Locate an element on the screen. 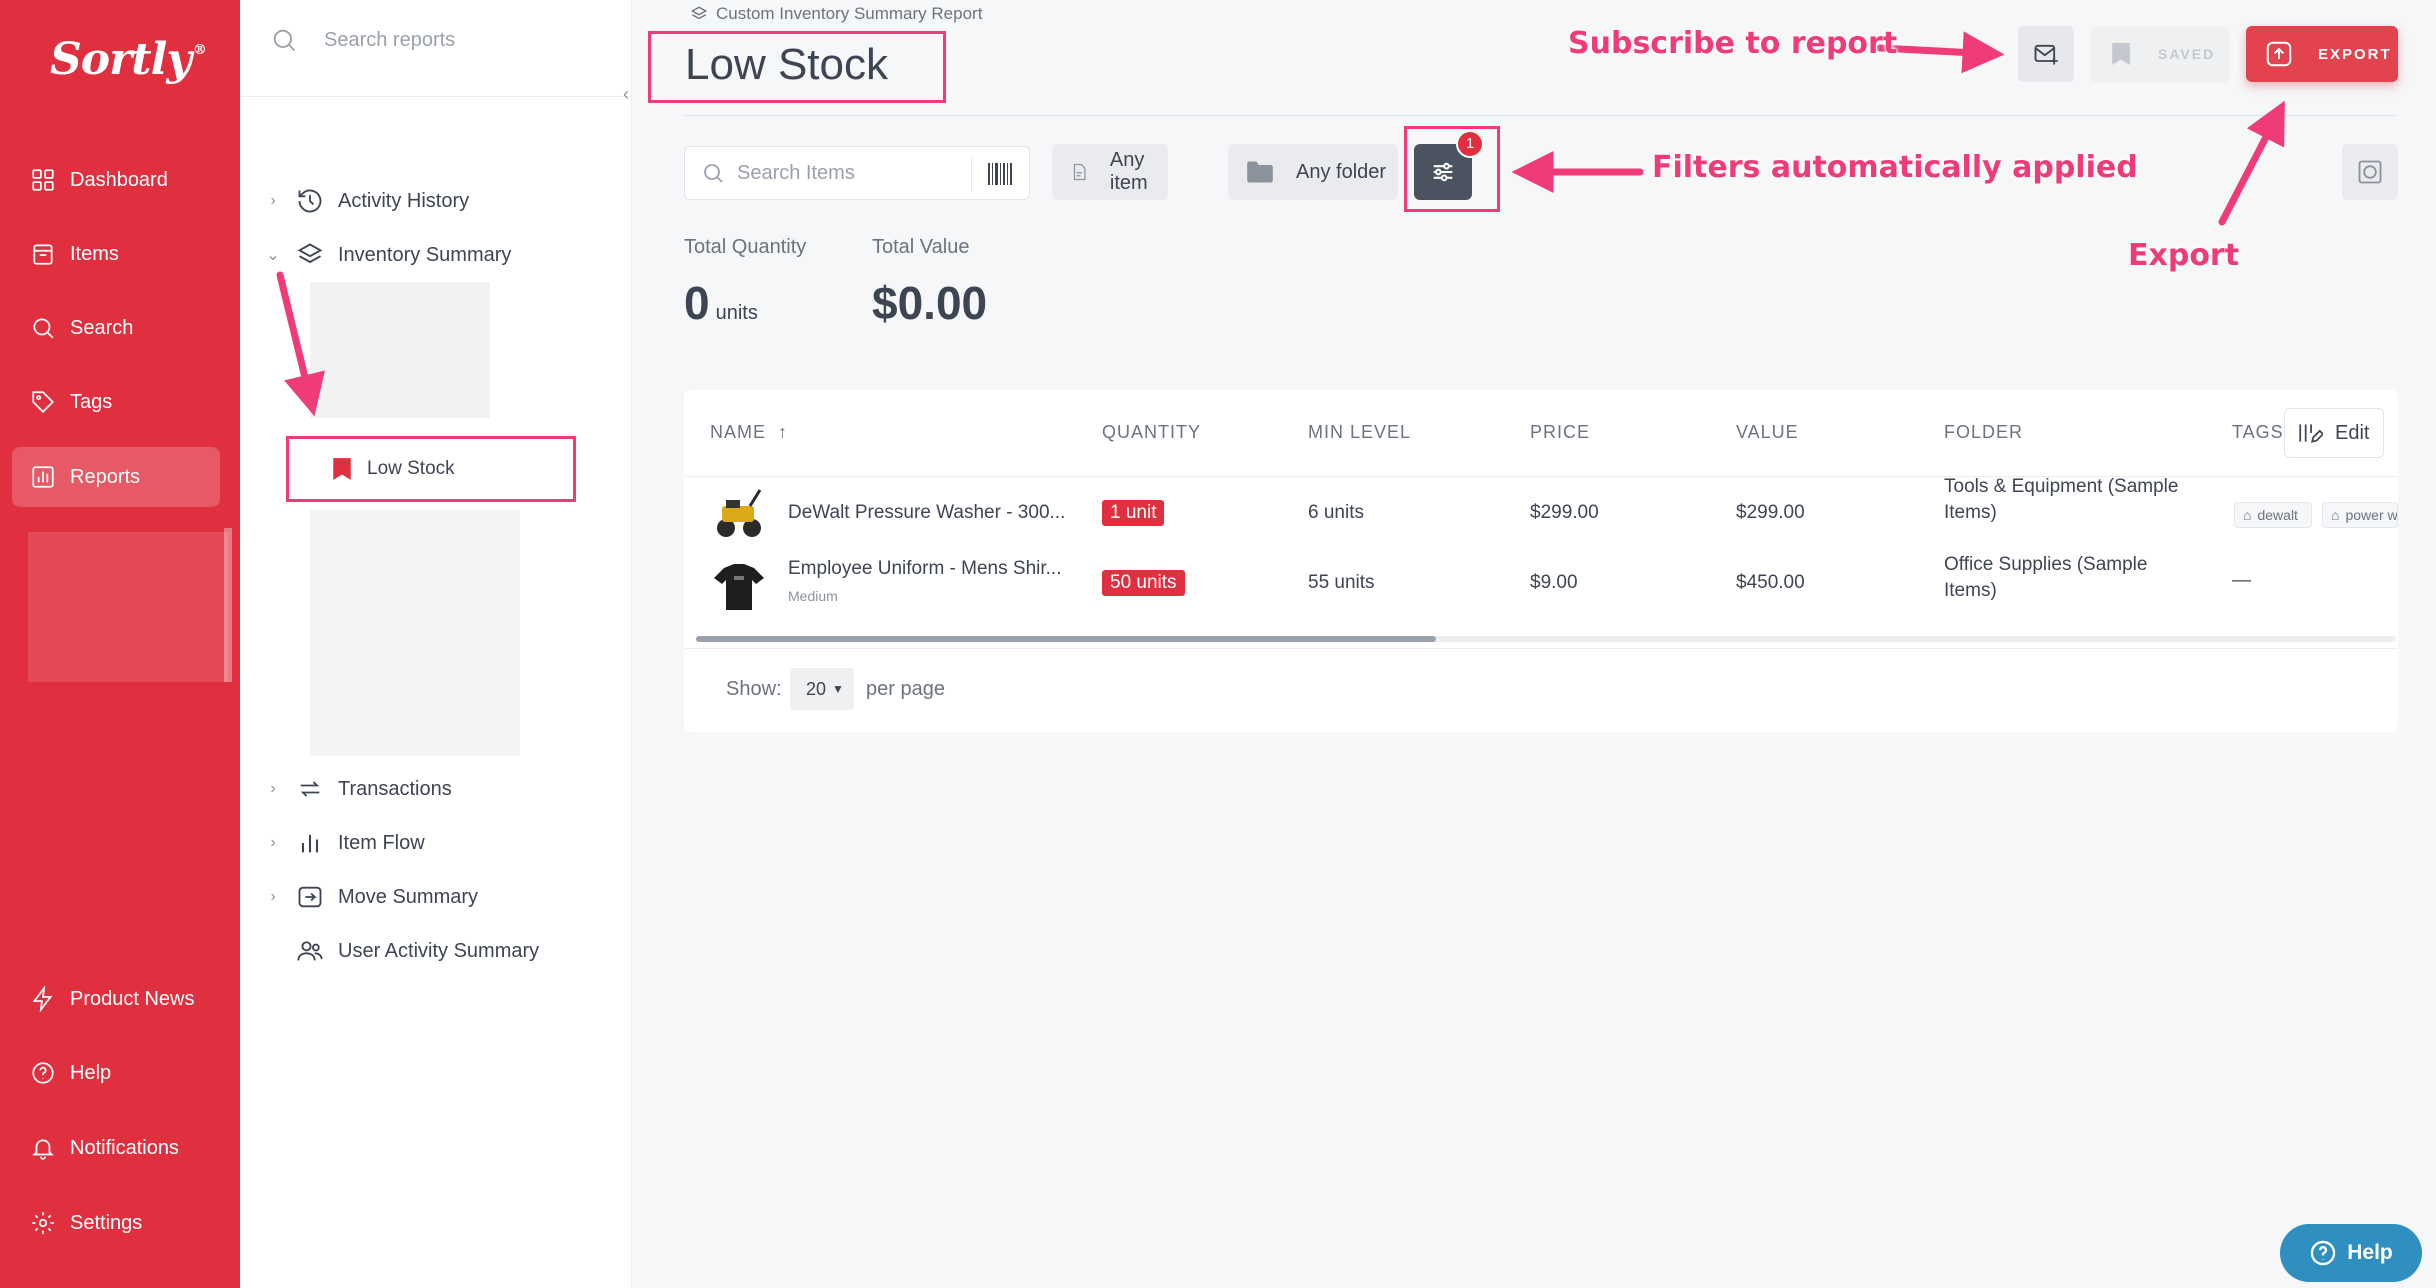  frame-icon is located at coordinates (2370, 172).